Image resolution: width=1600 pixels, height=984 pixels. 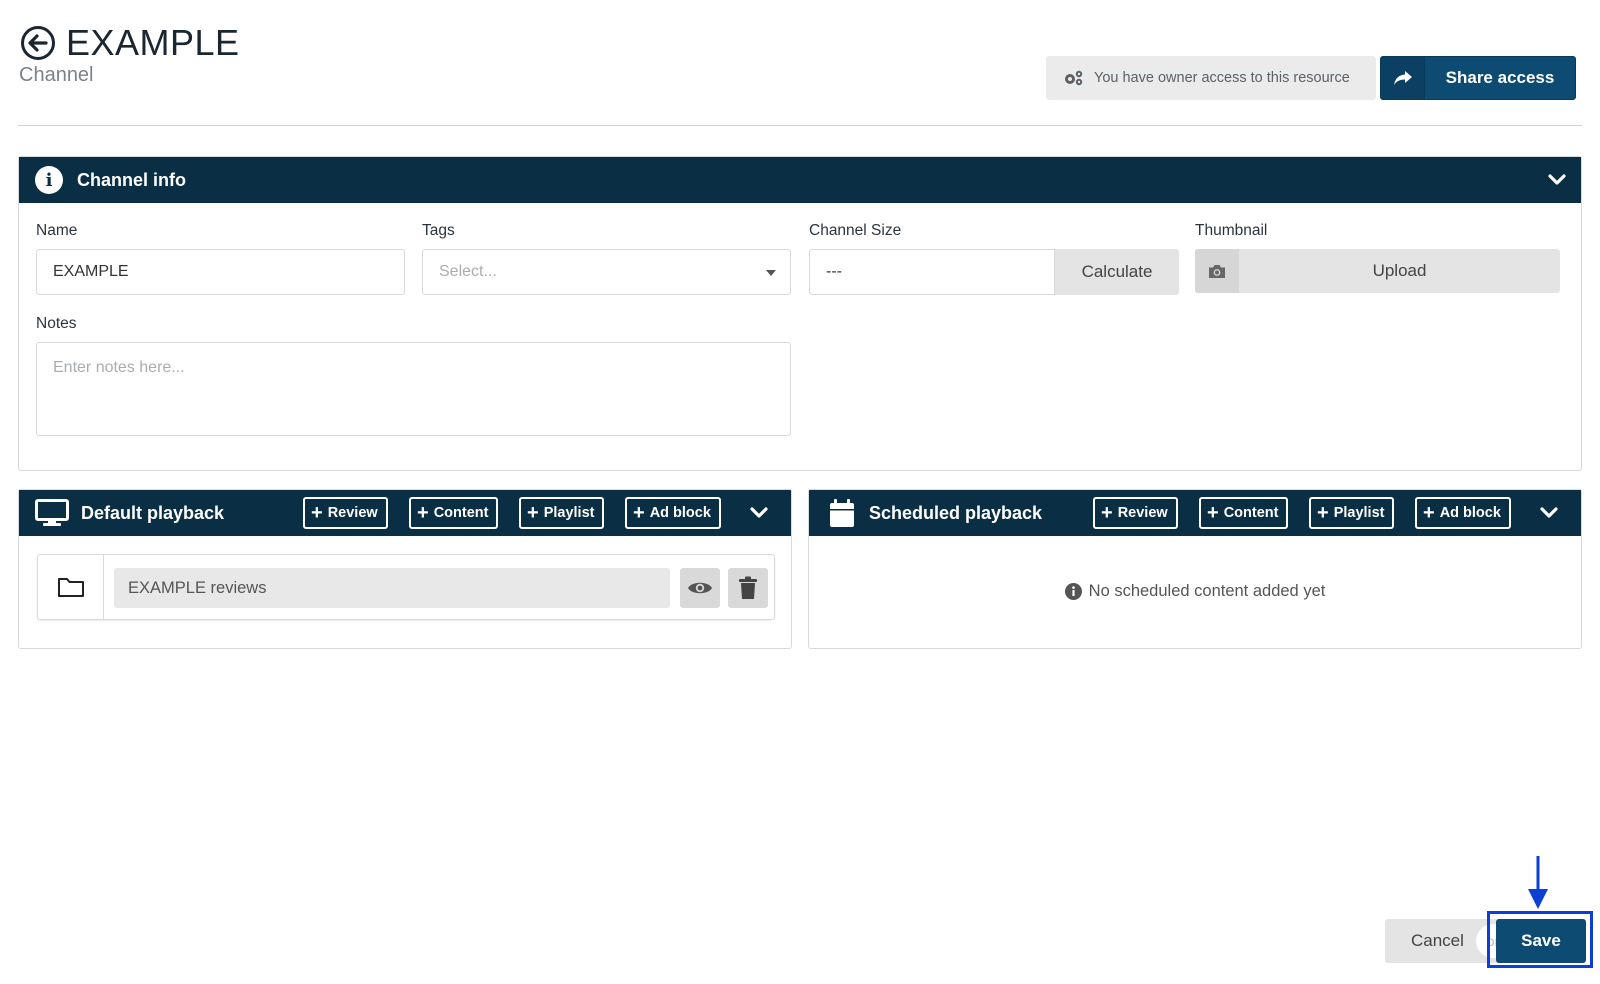 What do you see at coordinates (1359, 513) in the screenshot?
I see `scheduled-add-playlist-label: Playlist` at bounding box center [1359, 513].